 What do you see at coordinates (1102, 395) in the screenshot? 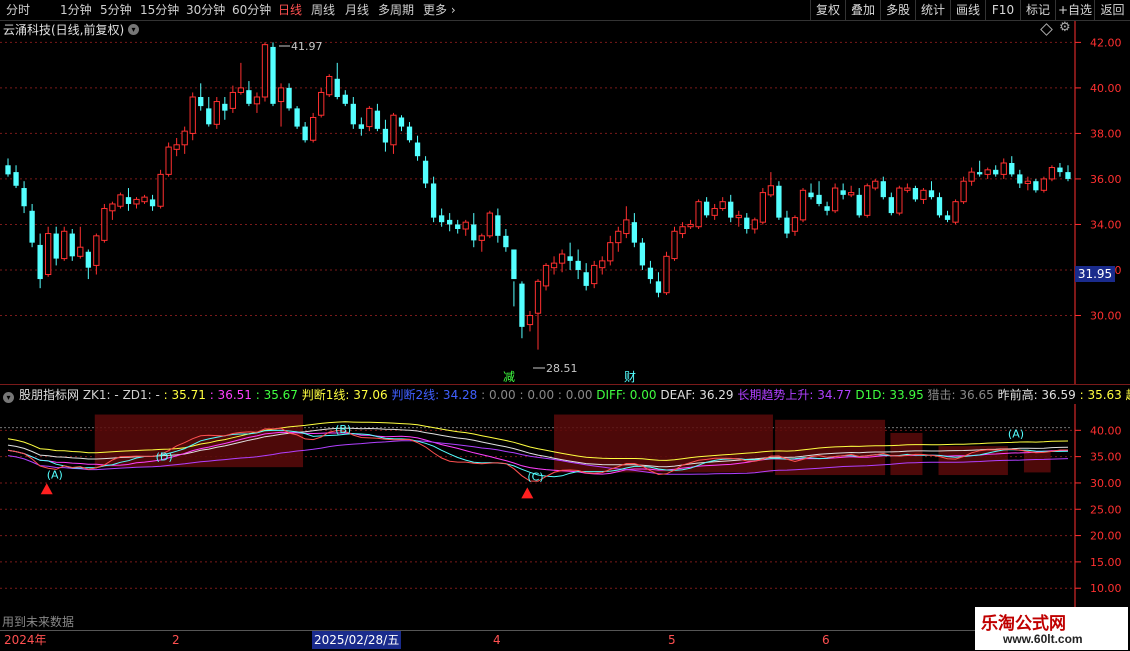
I see `indicator-field: : 35.63` at bounding box center [1102, 395].